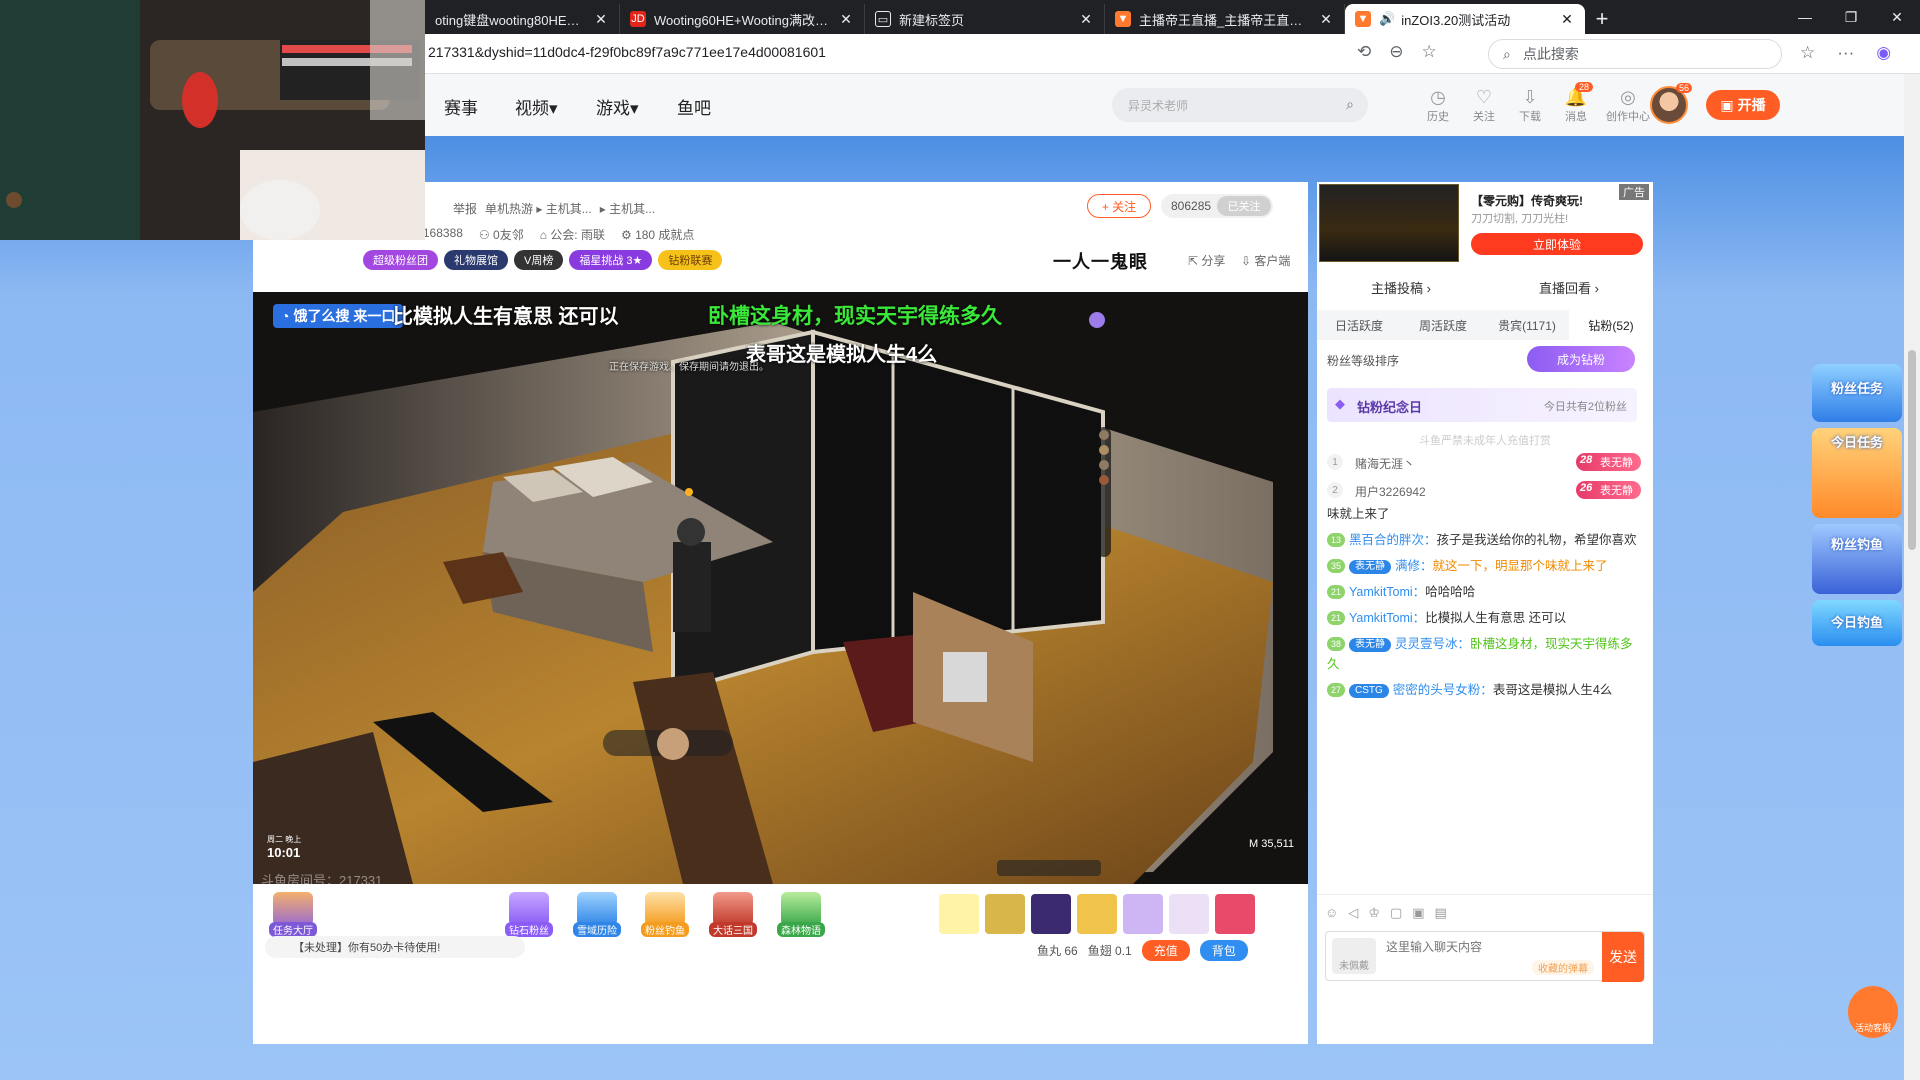  I want to click on gift-diamond-fans: 钻石粉丝, so click(529, 914).